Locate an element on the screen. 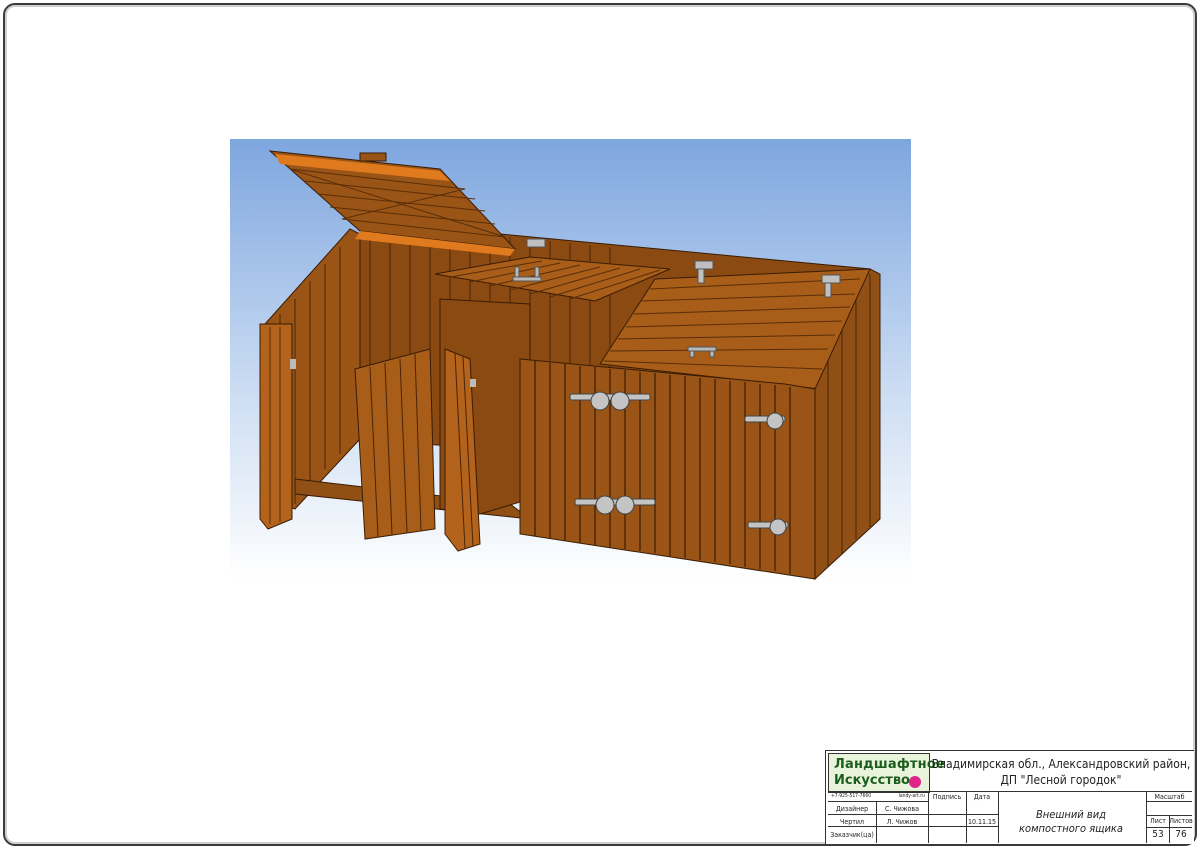 The height and width of the screenshot is (847, 1200). row-date-drafter: 10.11.15 is located at coordinates (982, 822).